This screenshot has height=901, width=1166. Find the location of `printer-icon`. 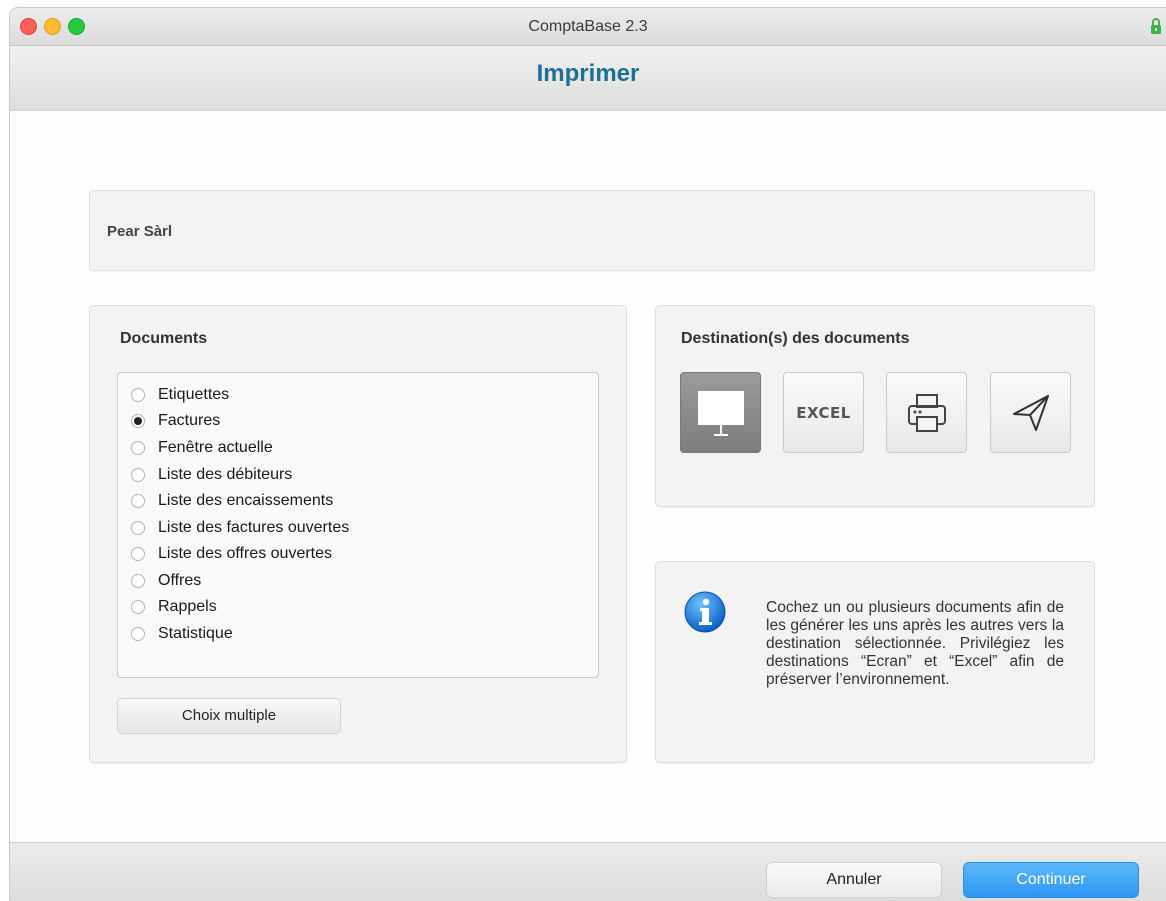

printer-icon is located at coordinates (926, 412).